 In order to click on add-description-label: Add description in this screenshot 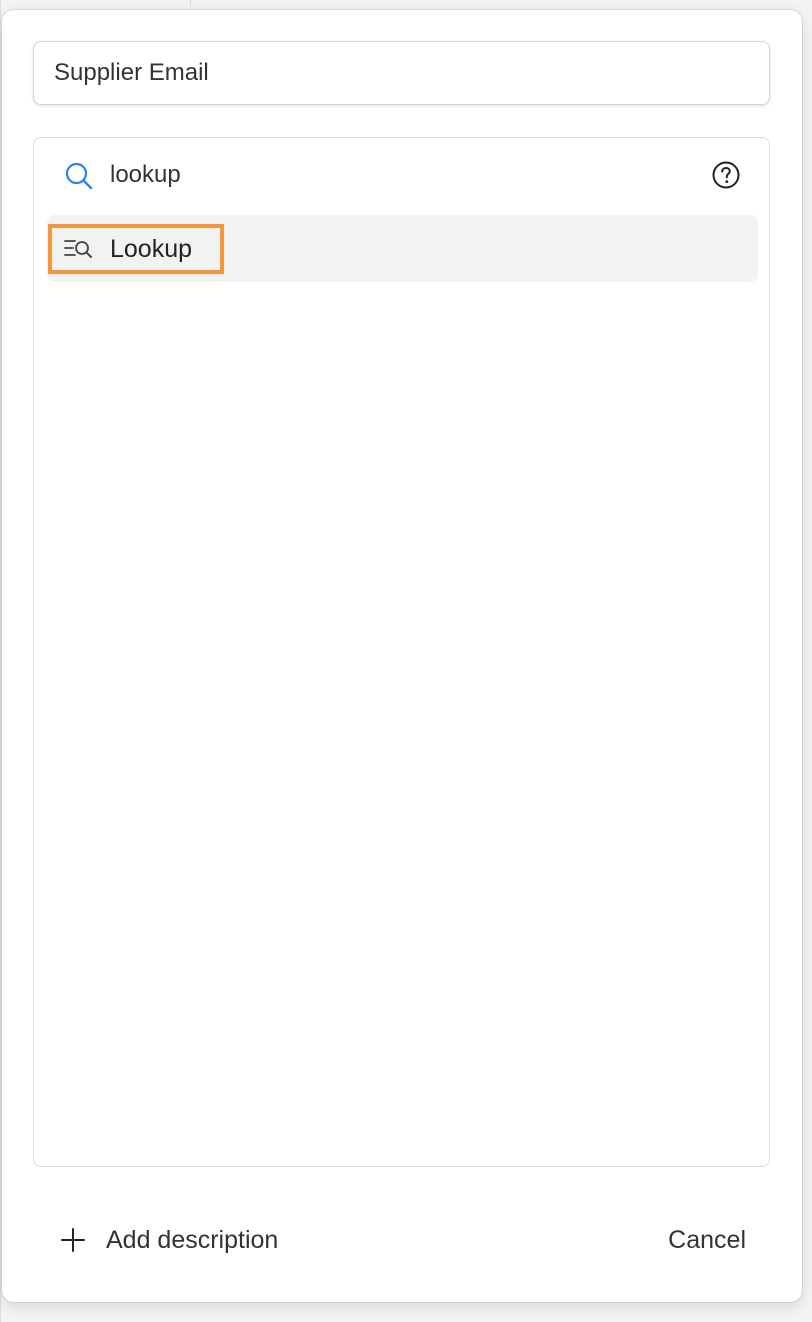, I will do `click(192, 1239)`.